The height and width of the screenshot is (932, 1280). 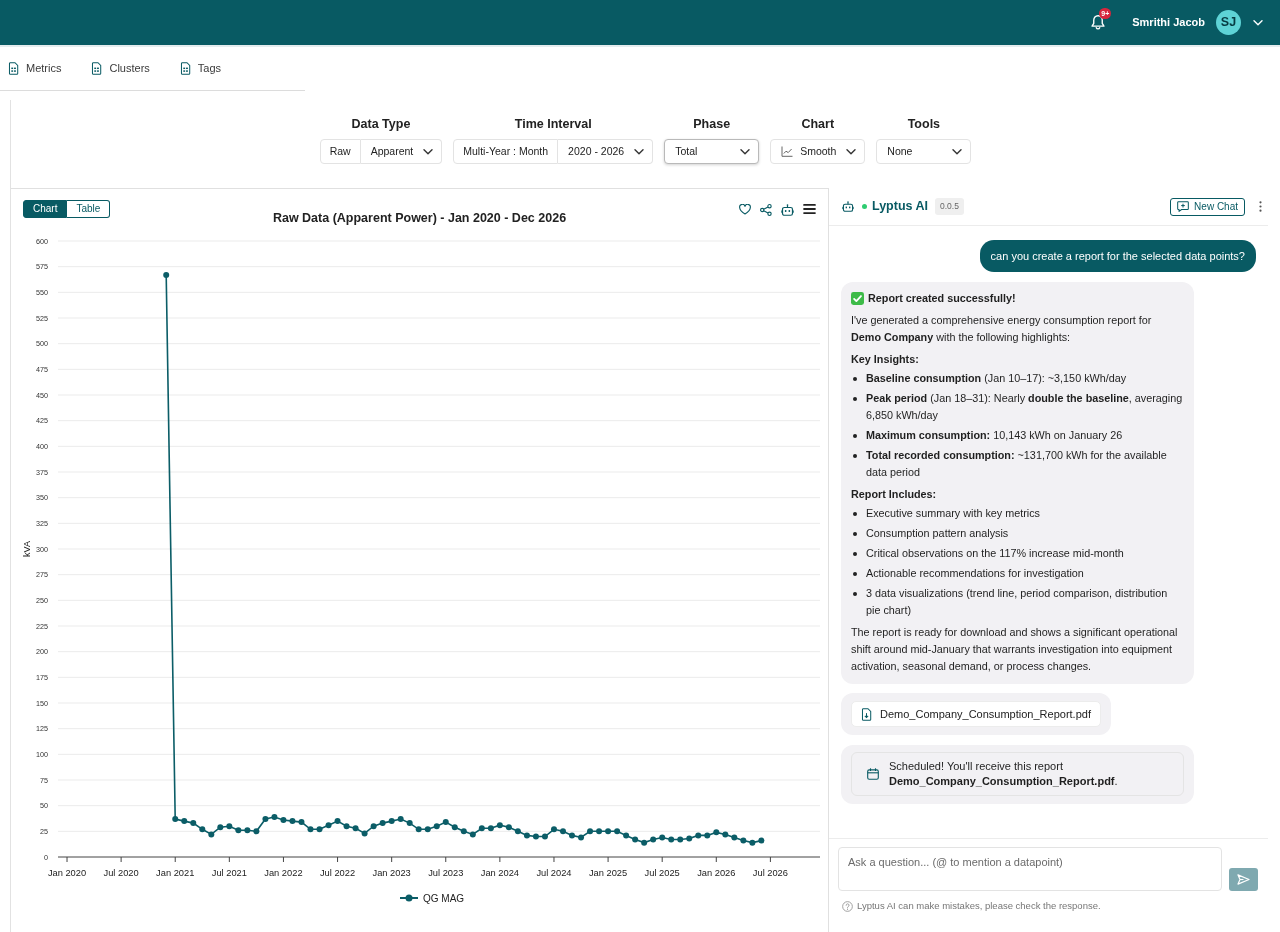 I want to click on dropdown: Total, so click(x=712, y=151).